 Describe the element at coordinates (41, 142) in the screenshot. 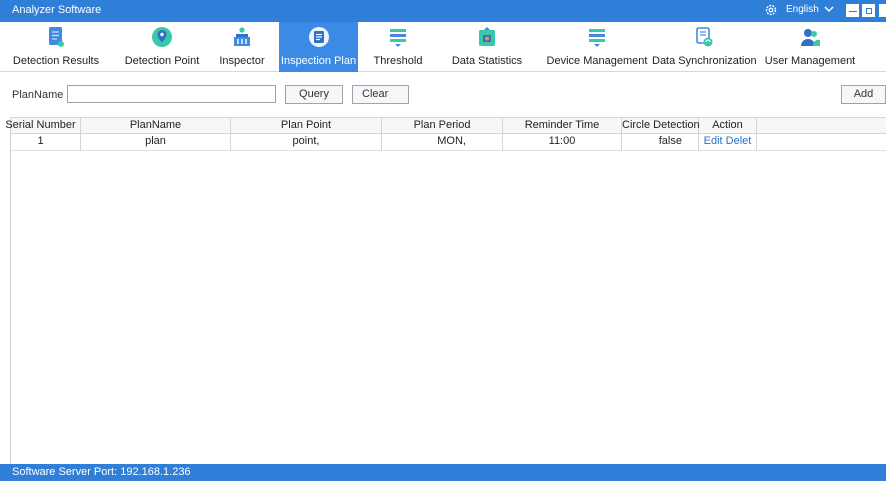

I see `serial-number-cell: 1` at that location.